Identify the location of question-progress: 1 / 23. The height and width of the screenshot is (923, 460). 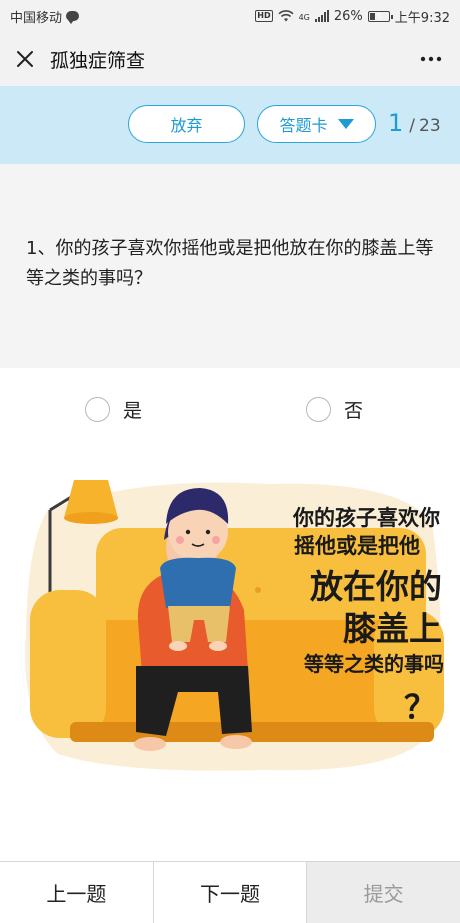
(414, 123).